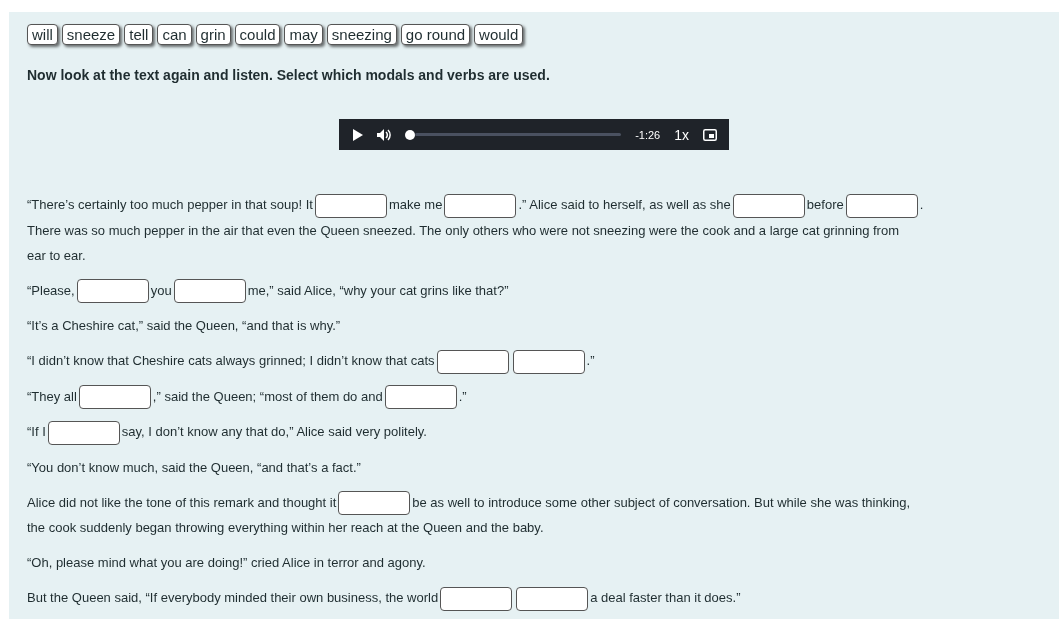 This screenshot has width=1059, height=635. I want to click on word-chip: will, so click(42, 34).